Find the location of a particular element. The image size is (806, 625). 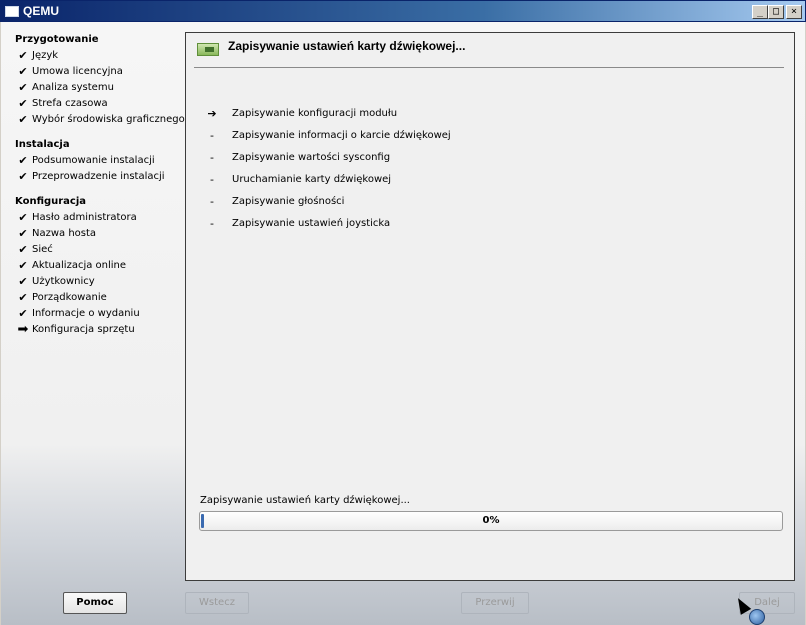

sidebar-step-label: Użytkownicy is located at coordinates (63, 281).